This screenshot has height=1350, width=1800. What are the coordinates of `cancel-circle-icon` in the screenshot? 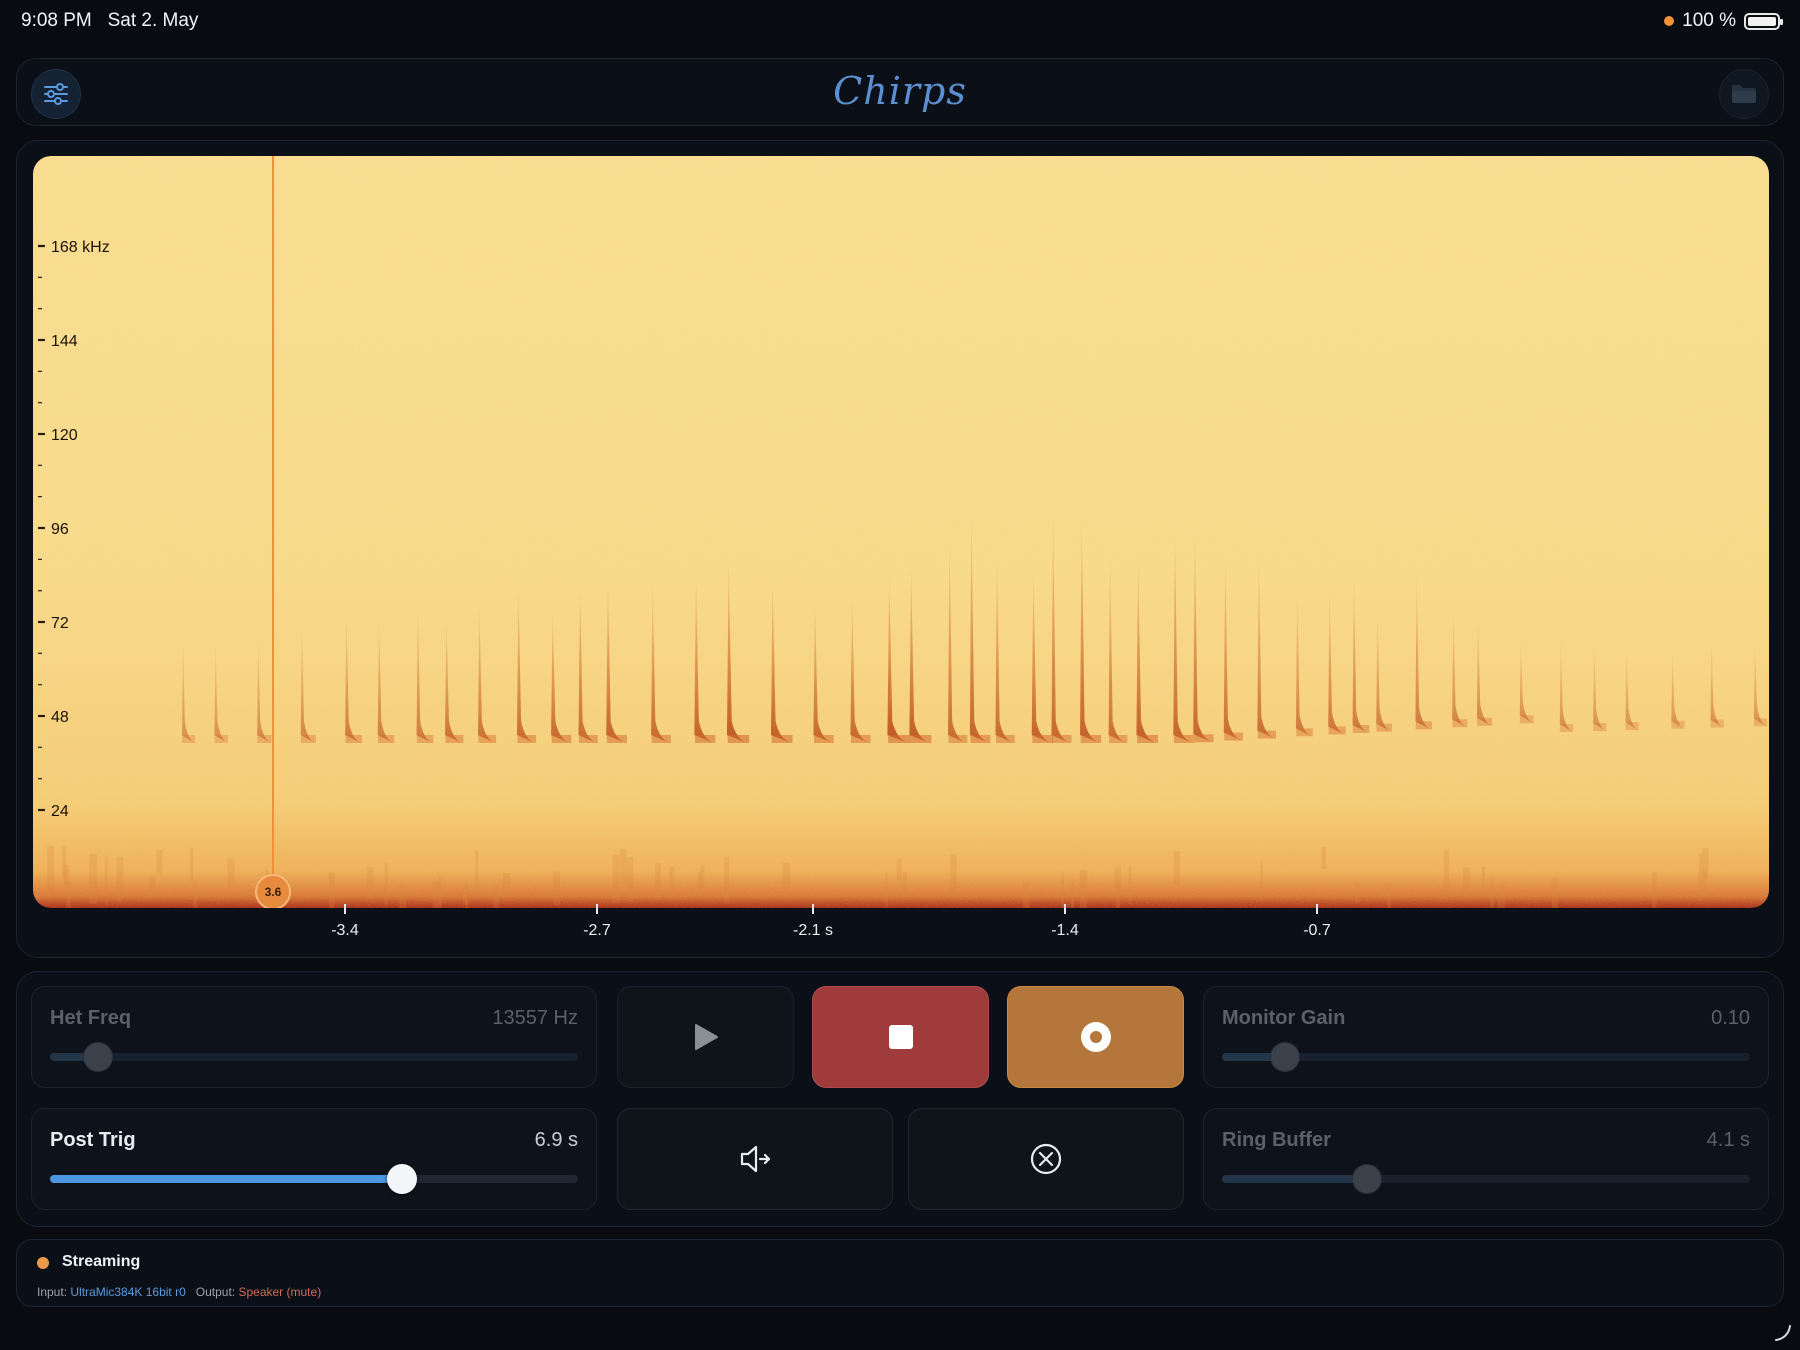 It's located at (1046, 1159).